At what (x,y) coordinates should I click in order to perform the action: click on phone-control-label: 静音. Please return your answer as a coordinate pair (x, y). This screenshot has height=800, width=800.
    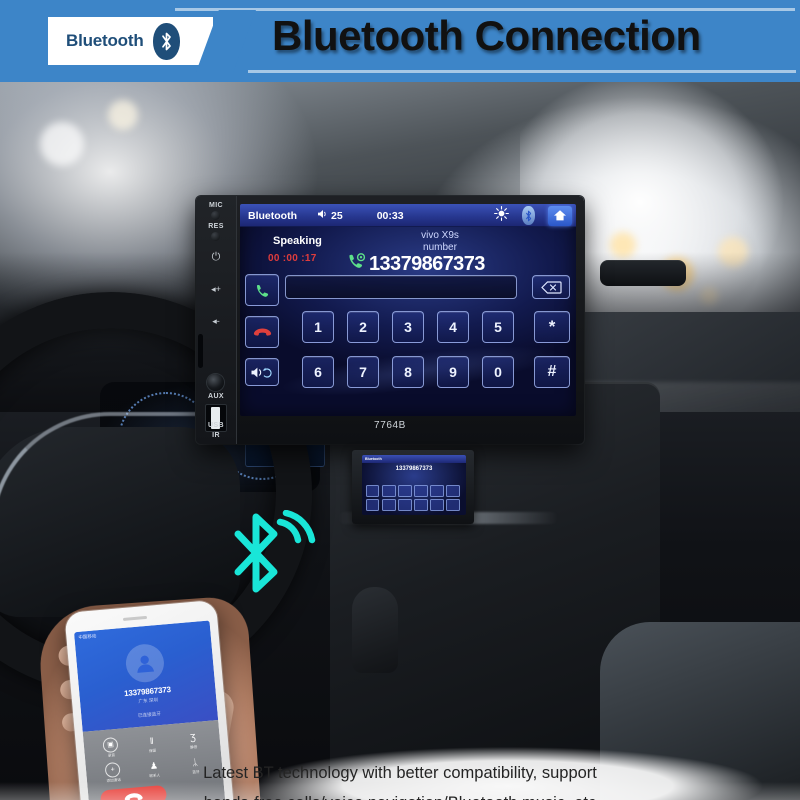
    Looking at the image, I should click on (194, 747).